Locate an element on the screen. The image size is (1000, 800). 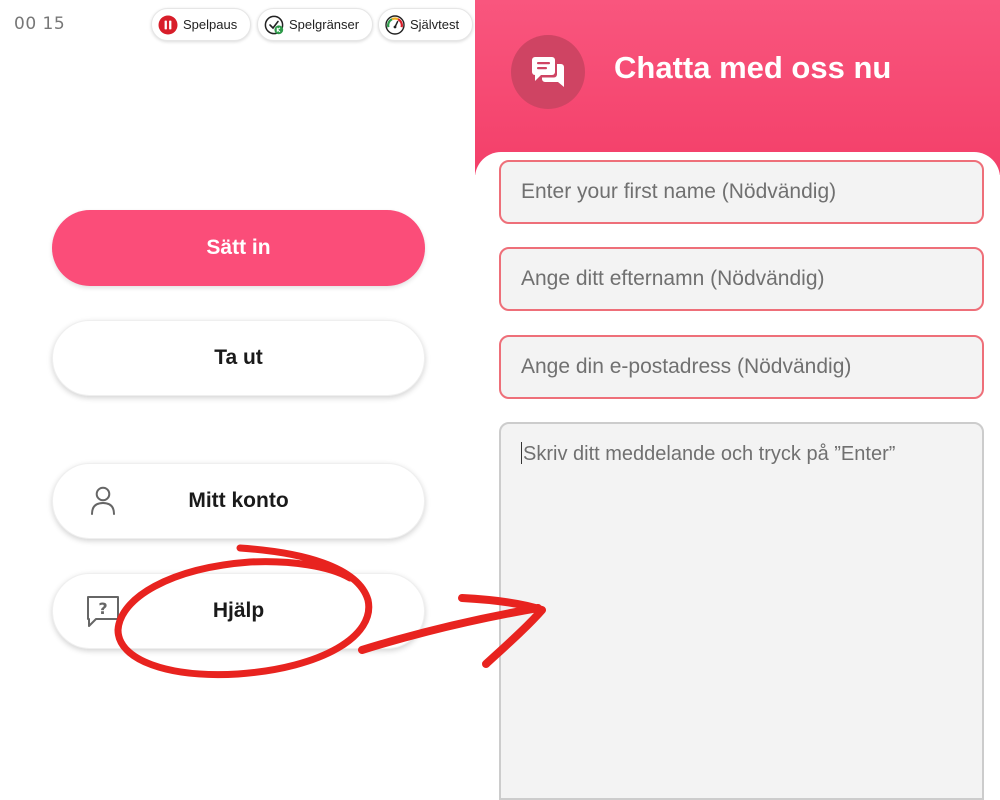
chat-title: Chatta med oss nu is located at coordinates (753, 67).